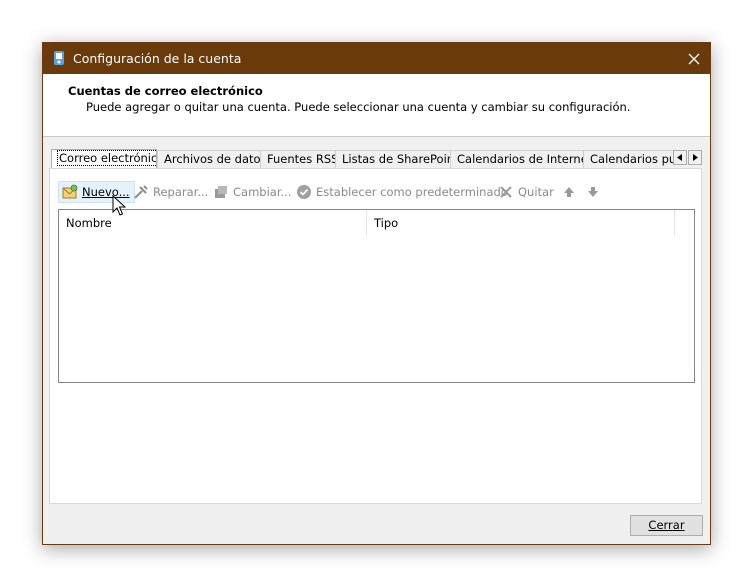  What do you see at coordinates (631, 159) in the screenshot?
I see `tab-label: Calendarios pul` at bounding box center [631, 159].